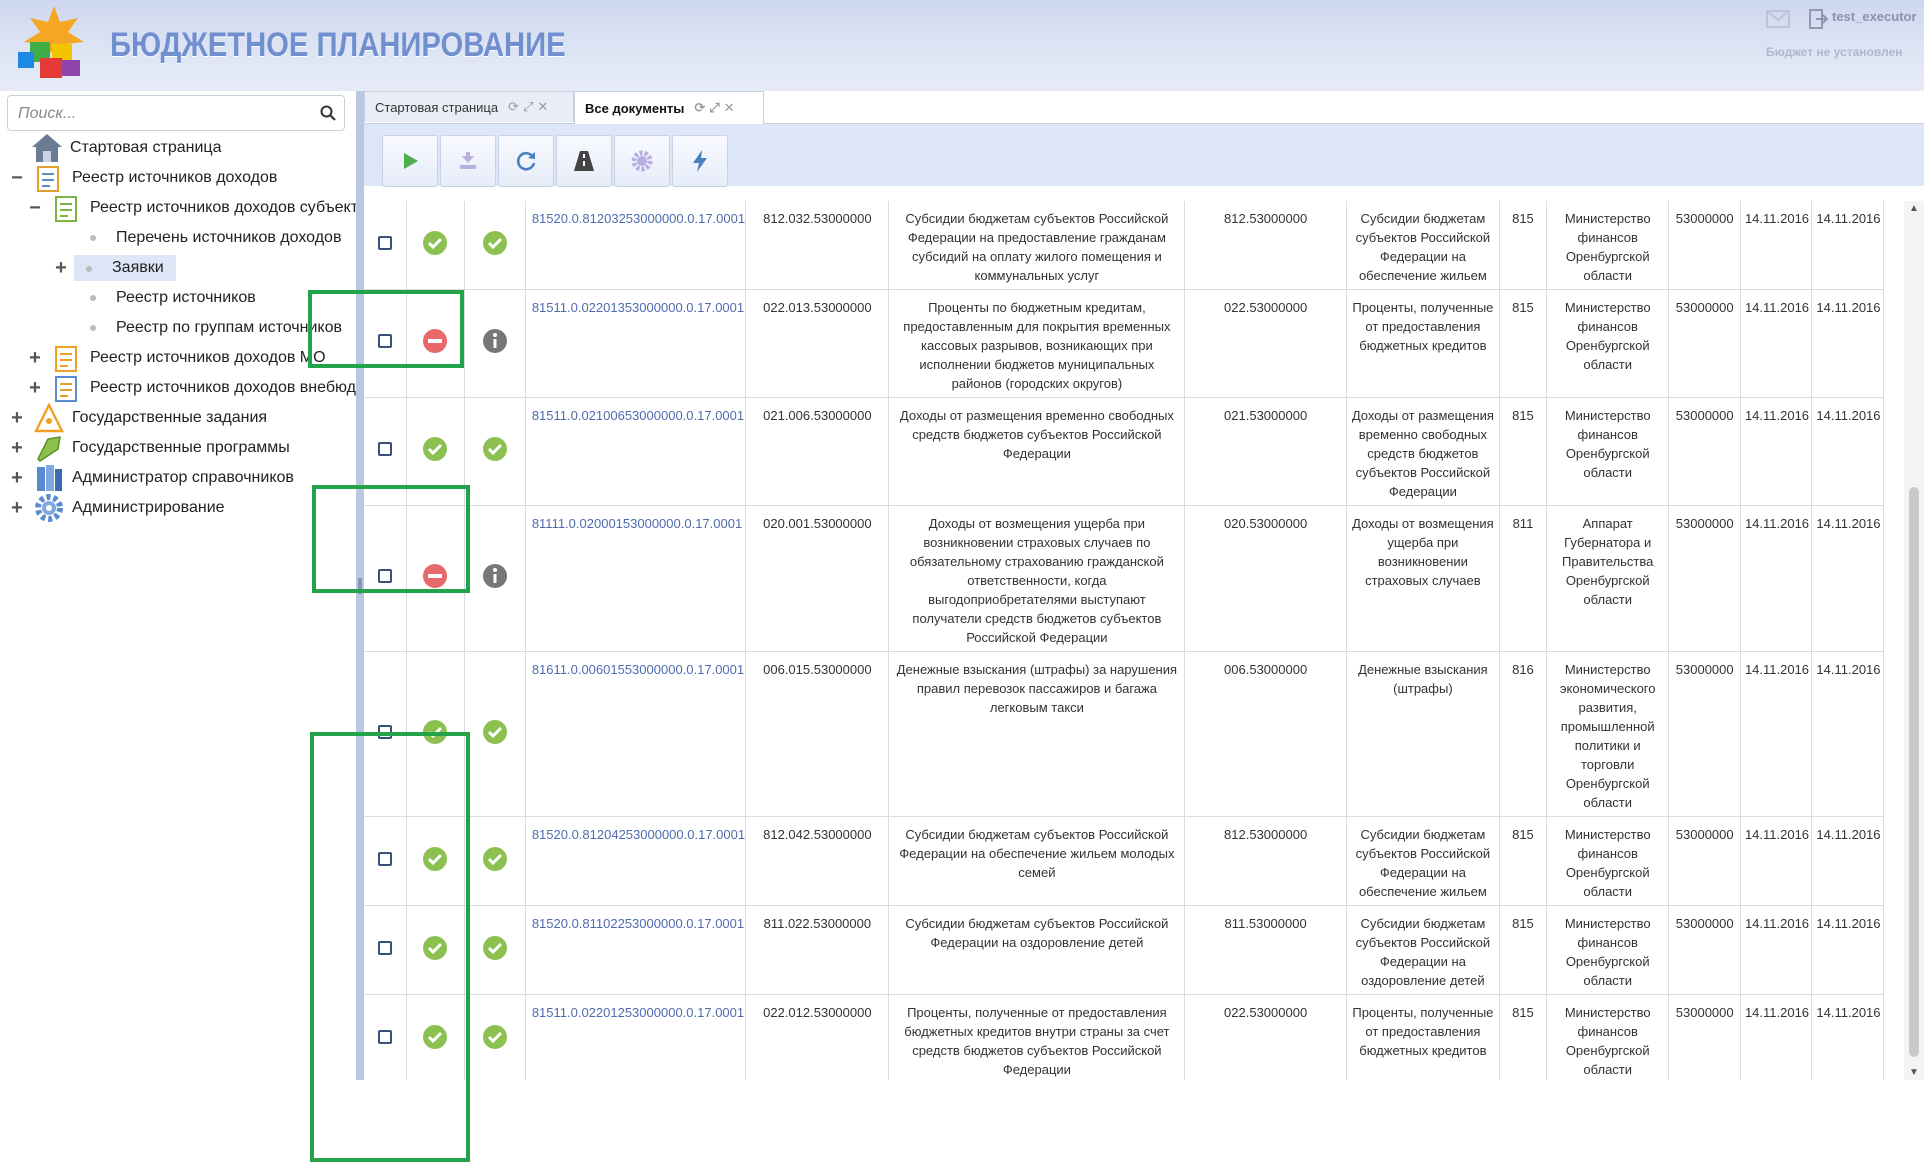 The height and width of the screenshot is (1162, 1924). Describe the element at coordinates (817, 451) in the screenshot. I see `number-cell: 021.006.53000000` at that location.